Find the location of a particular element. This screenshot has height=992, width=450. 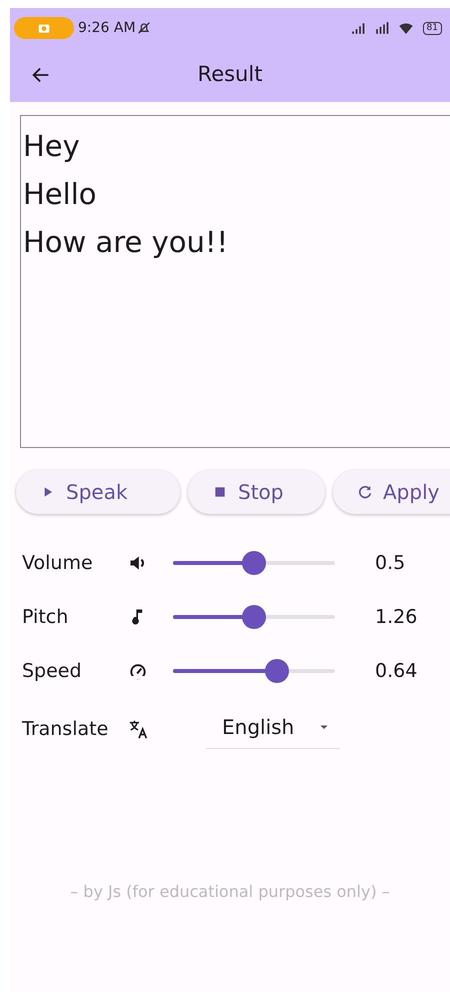

muted-bell-icon is located at coordinates (144, 28).